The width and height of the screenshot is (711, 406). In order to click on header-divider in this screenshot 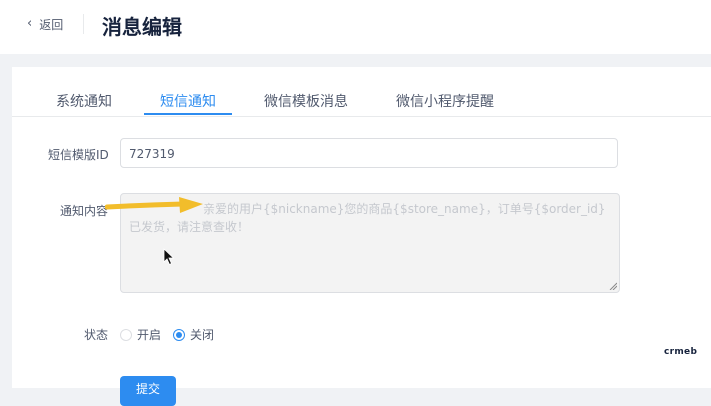, I will do `click(83, 24)`.